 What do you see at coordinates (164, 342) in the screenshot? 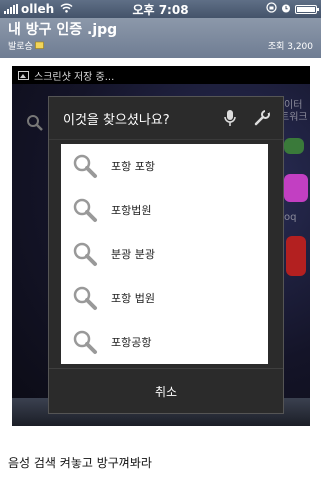
I see `suggestion-item: 포항공항` at bounding box center [164, 342].